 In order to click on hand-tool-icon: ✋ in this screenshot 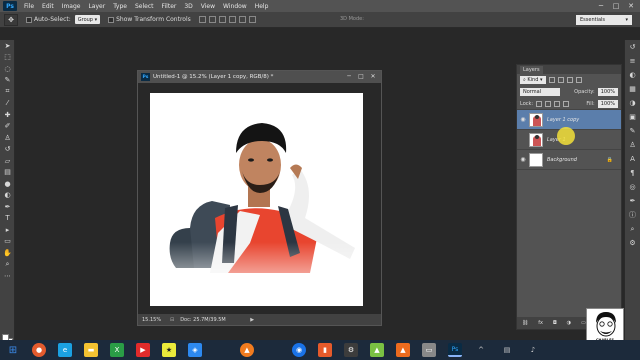, I will do `click(7, 253)`.